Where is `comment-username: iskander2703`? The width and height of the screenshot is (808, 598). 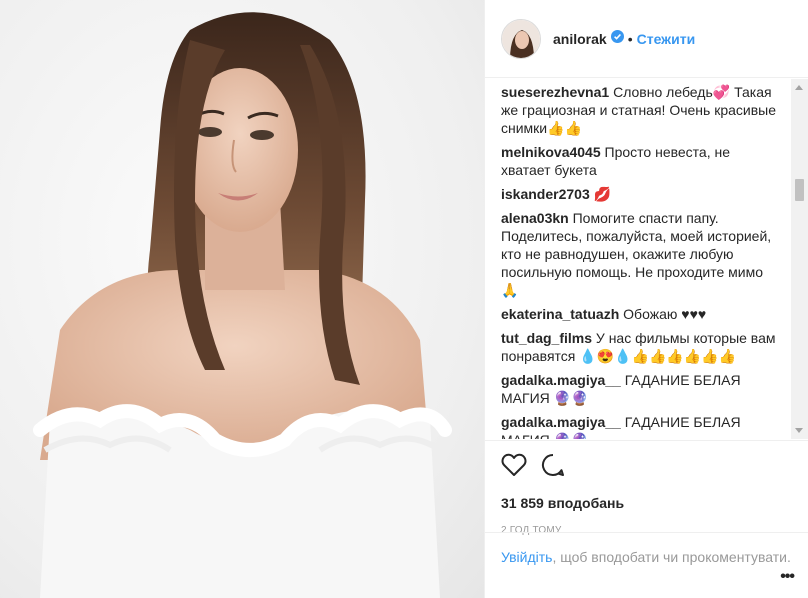 comment-username: iskander2703 is located at coordinates (545, 194).